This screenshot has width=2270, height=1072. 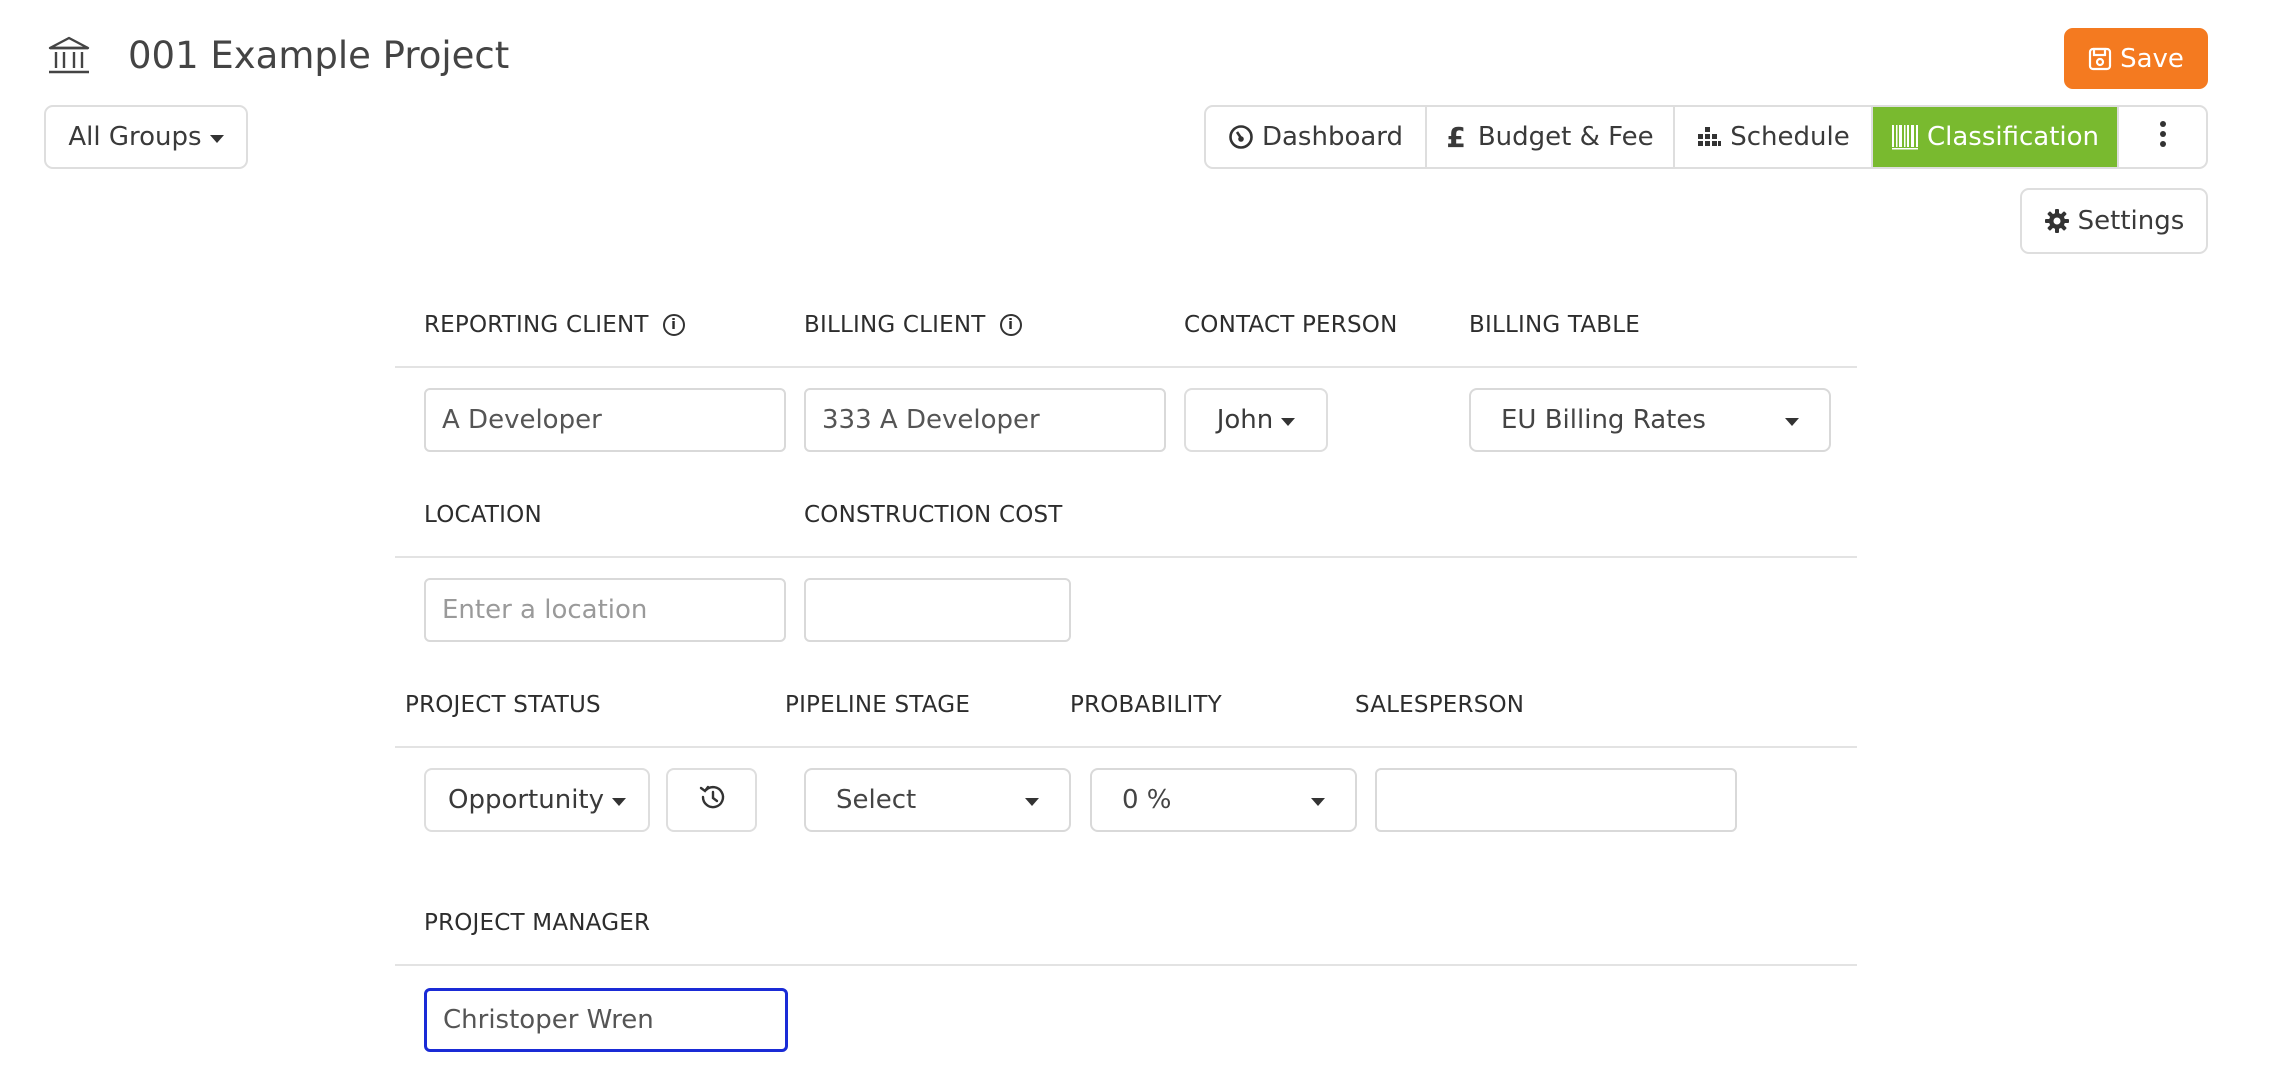 I want to click on probability-label: PROBABILITY, so click(x=1146, y=705).